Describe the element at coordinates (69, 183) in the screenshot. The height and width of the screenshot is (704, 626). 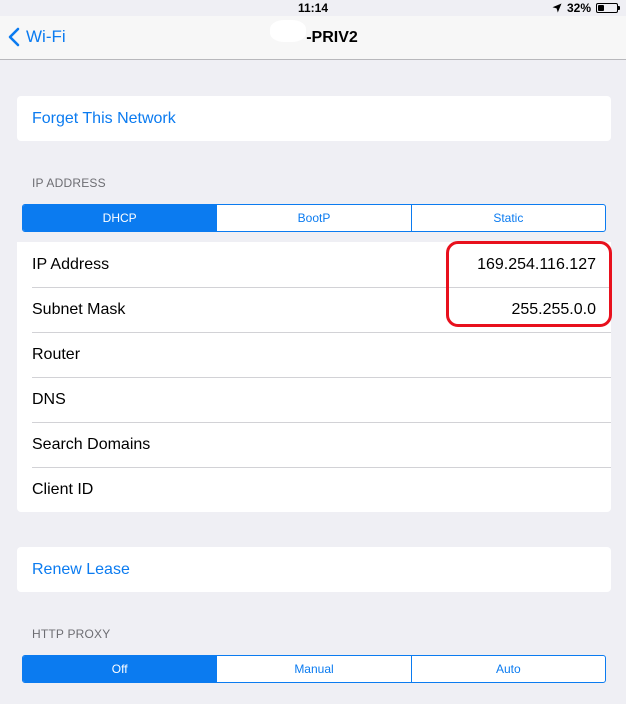
I see `ip-address-section-header: IP ADDRESS` at that location.